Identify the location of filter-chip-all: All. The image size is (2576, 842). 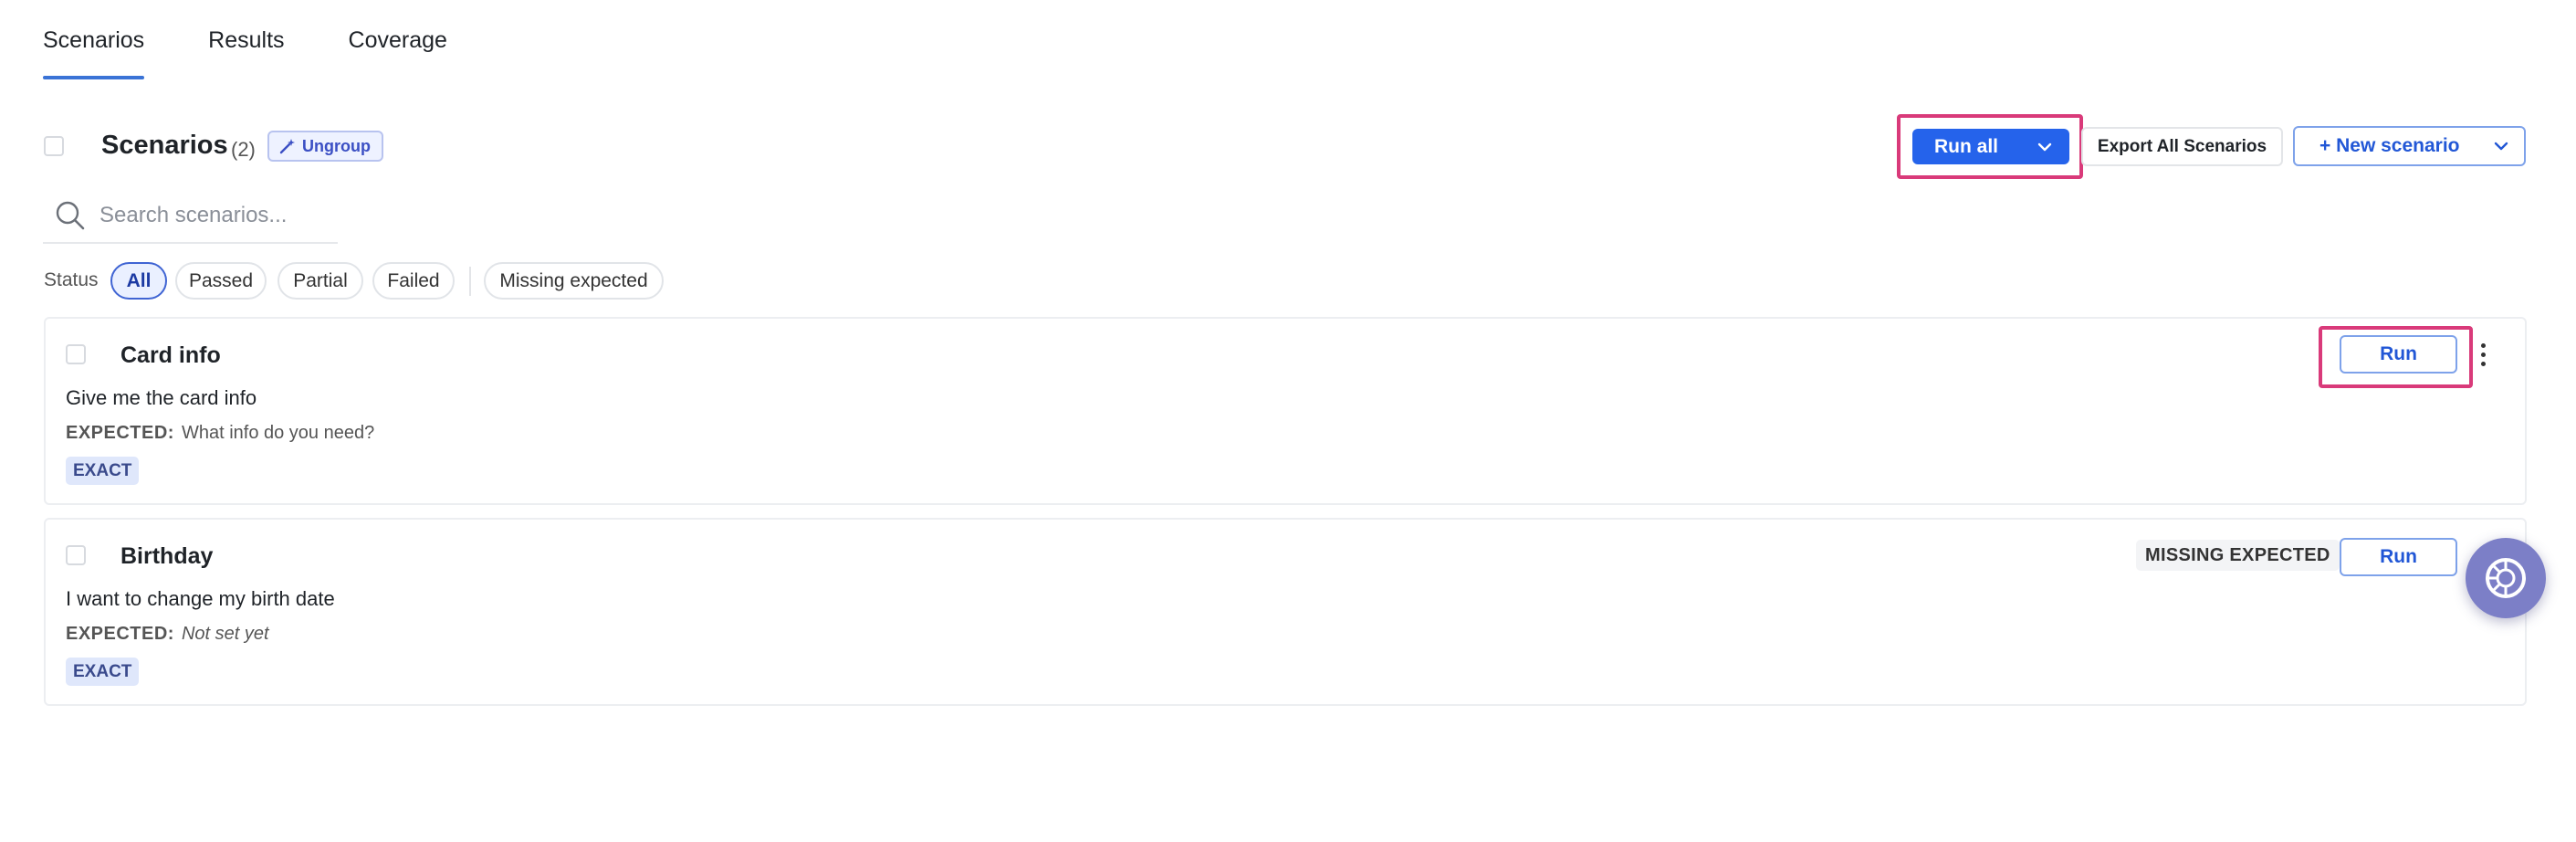
(138, 281).